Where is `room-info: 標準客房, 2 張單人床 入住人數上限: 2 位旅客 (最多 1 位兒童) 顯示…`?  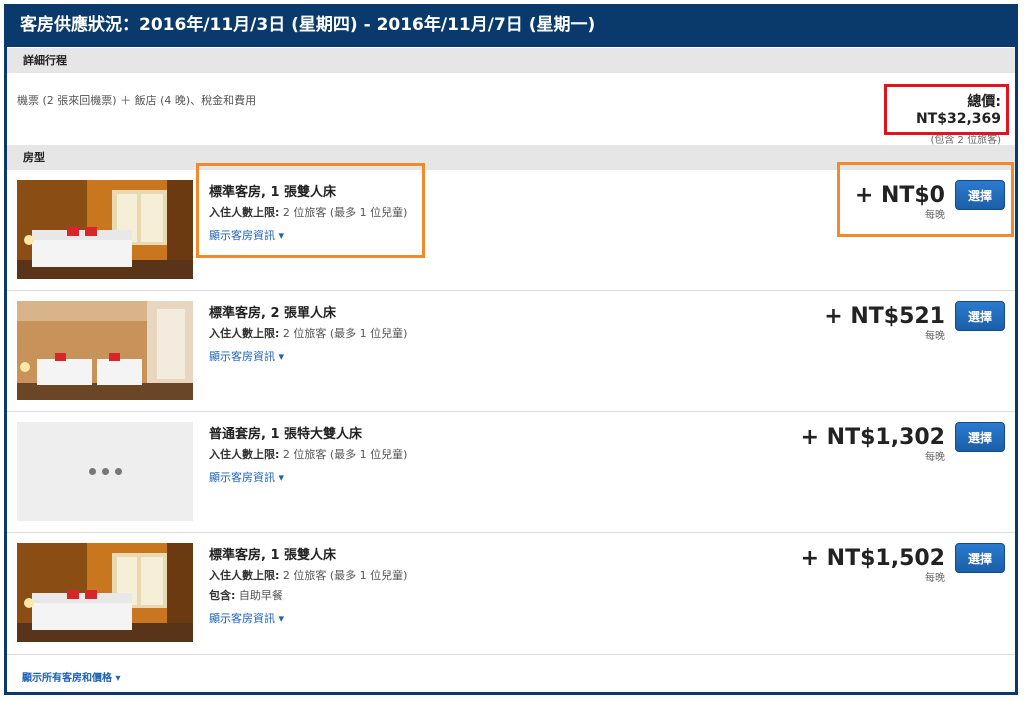
room-info: 標準客房, 2 張單人床 入住人數上限: 2 位旅客 (最多 1 位兒童) 顯示… is located at coordinates (308, 333).